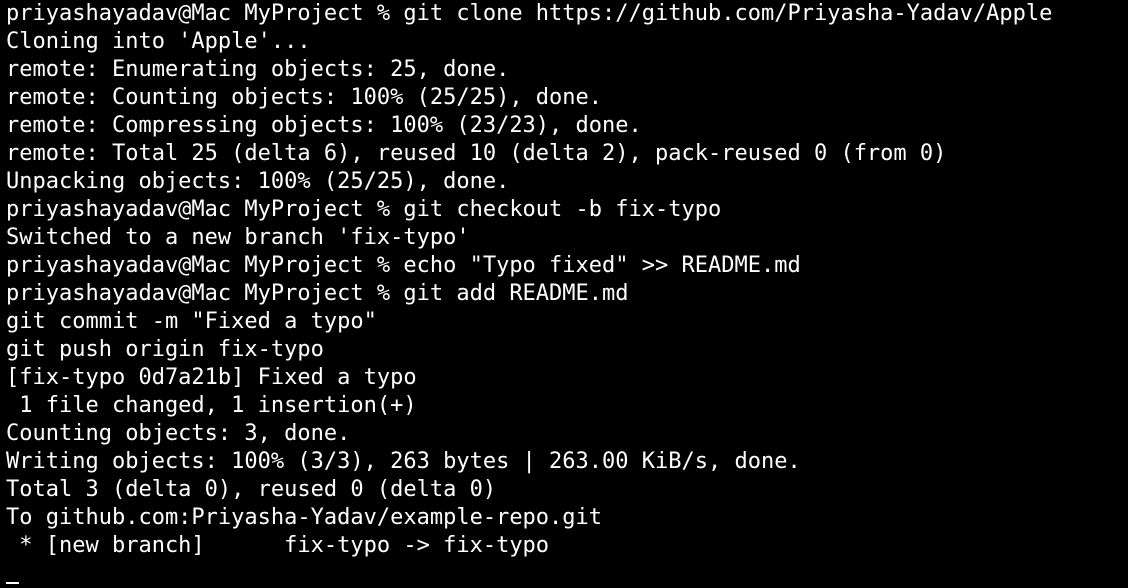  I want to click on terminal-line-text: git push origin fix-typo, so click(165, 349).